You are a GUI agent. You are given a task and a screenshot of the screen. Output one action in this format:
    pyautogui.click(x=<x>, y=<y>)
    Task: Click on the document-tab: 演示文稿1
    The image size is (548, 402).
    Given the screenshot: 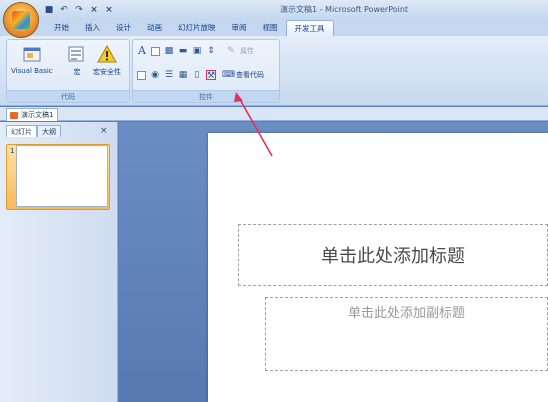 What is the action you would take?
    pyautogui.click(x=32, y=114)
    